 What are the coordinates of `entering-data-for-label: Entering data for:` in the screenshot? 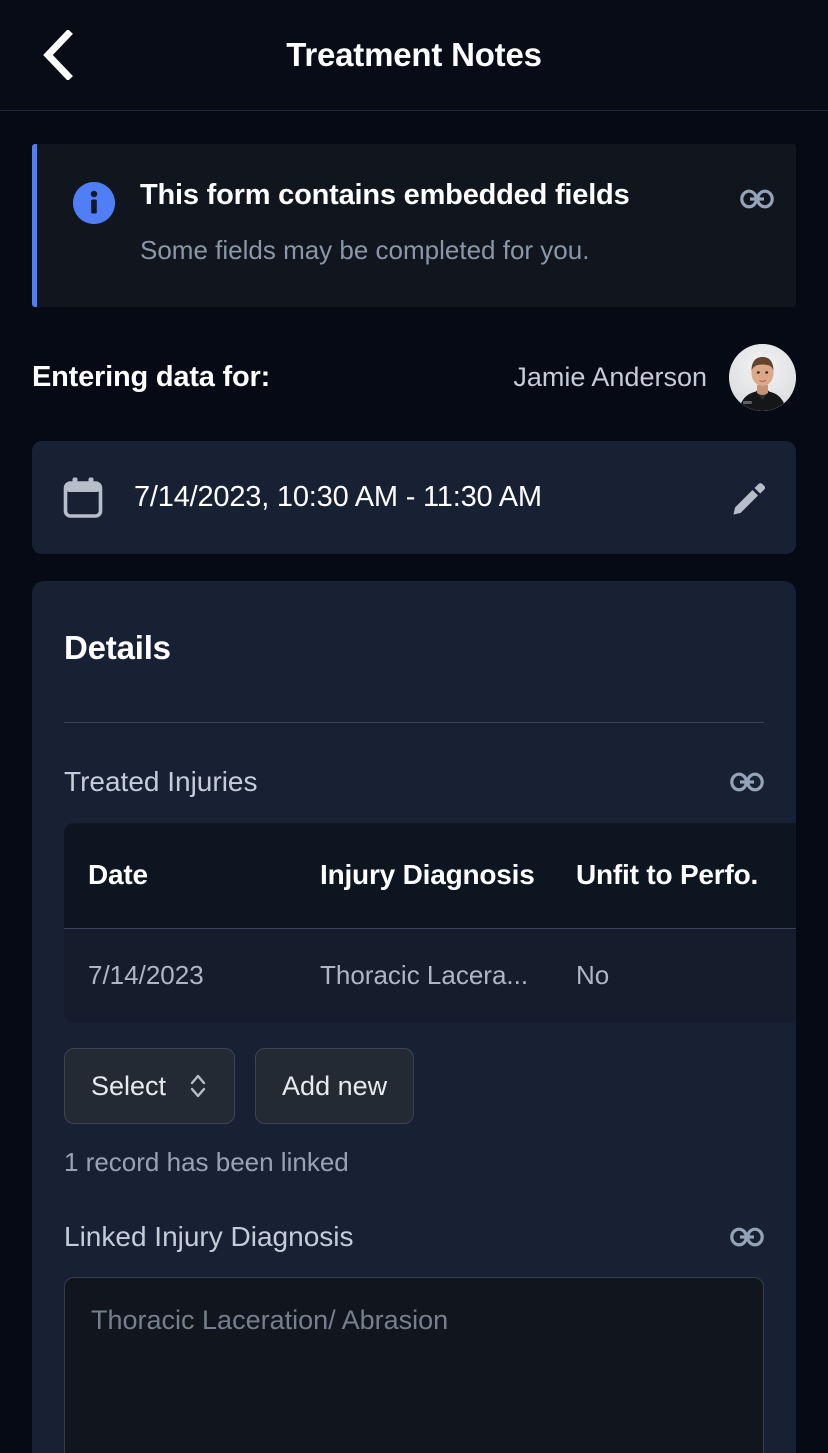 It's located at (151, 376).